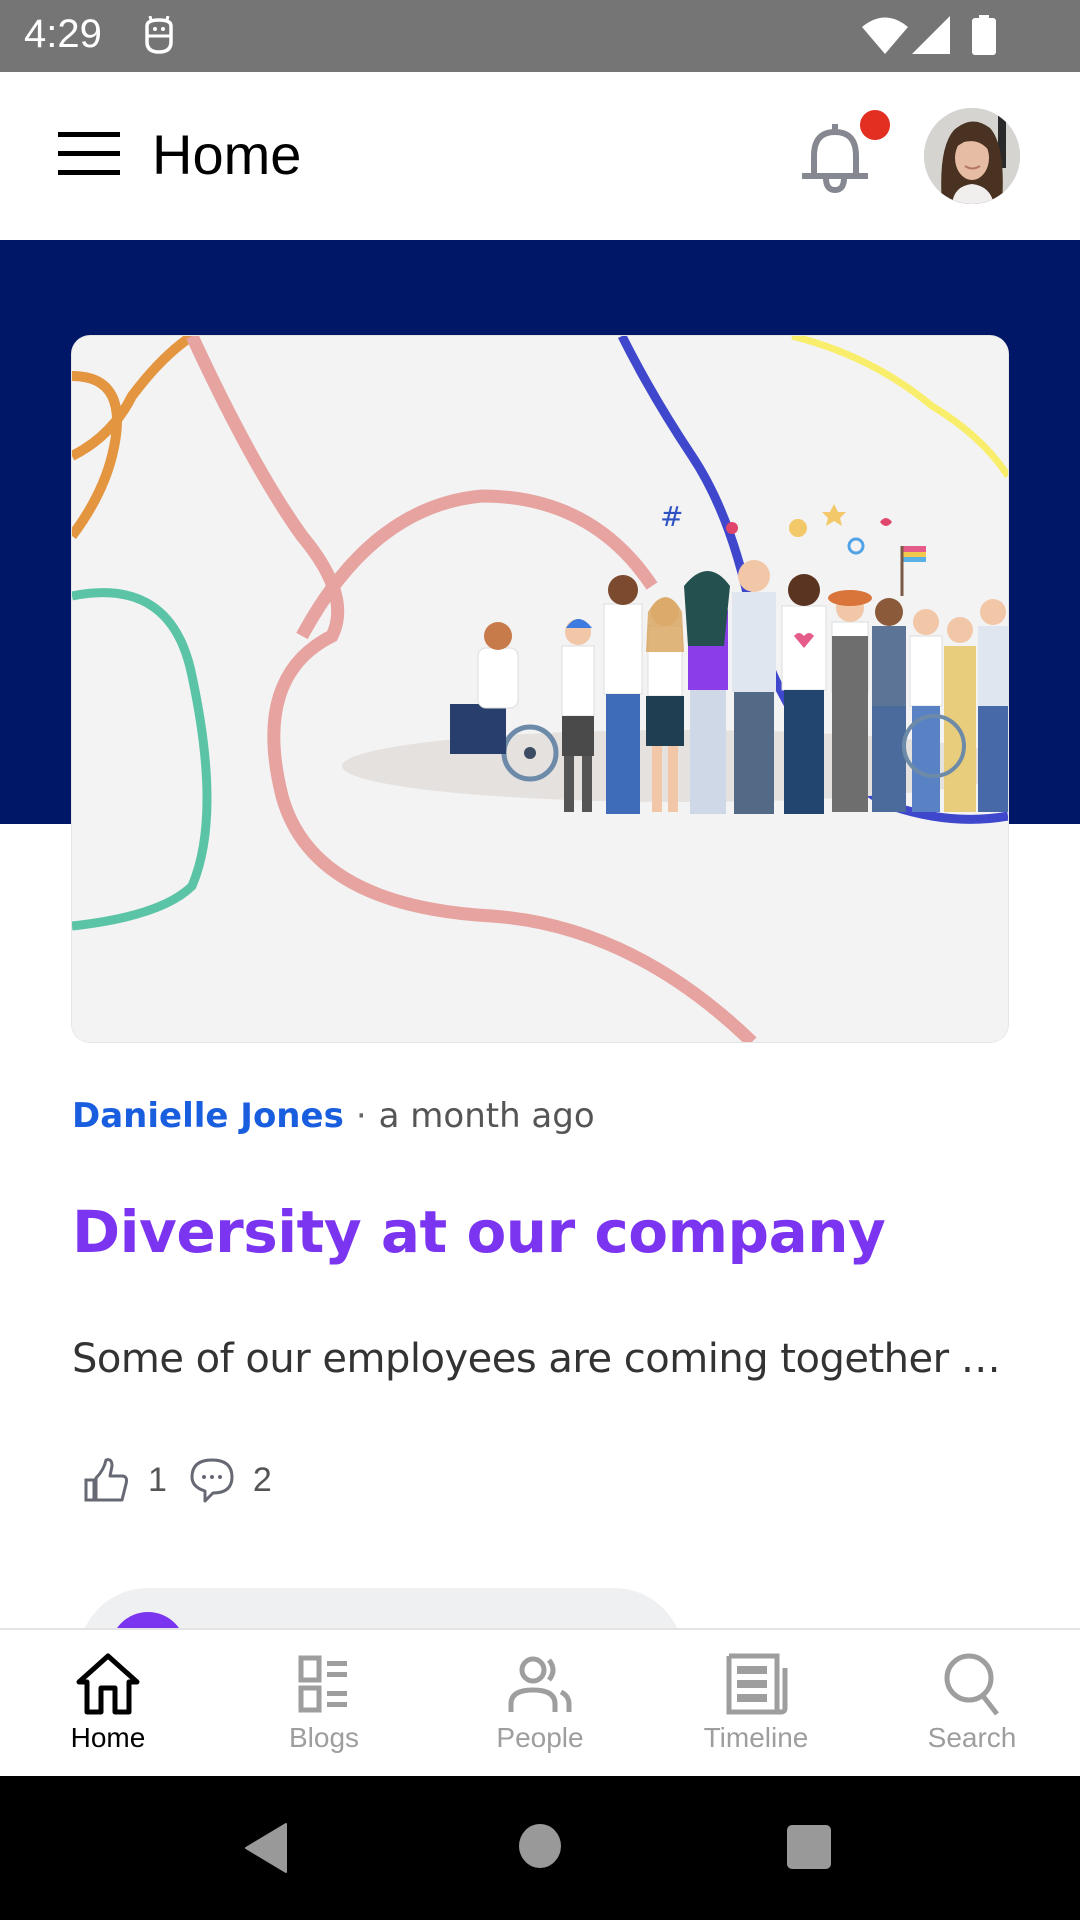 Image resolution: width=1080 pixels, height=1920 pixels. Describe the element at coordinates (885, 35) in the screenshot. I see `wifi-icon` at that location.